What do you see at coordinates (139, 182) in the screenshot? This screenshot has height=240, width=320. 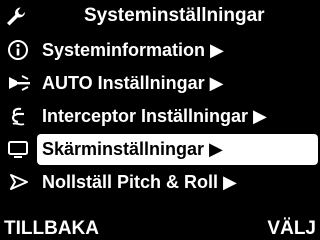 I see `menu-item-label: Nollställ Pitch & Roll ▶` at bounding box center [139, 182].